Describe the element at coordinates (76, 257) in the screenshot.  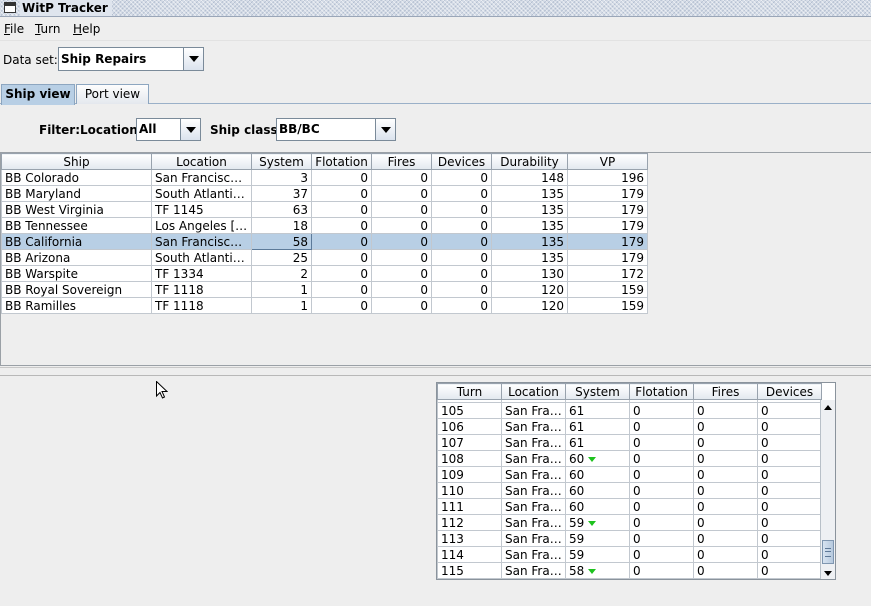
I see `table-cell: BB Arizona` at that location.